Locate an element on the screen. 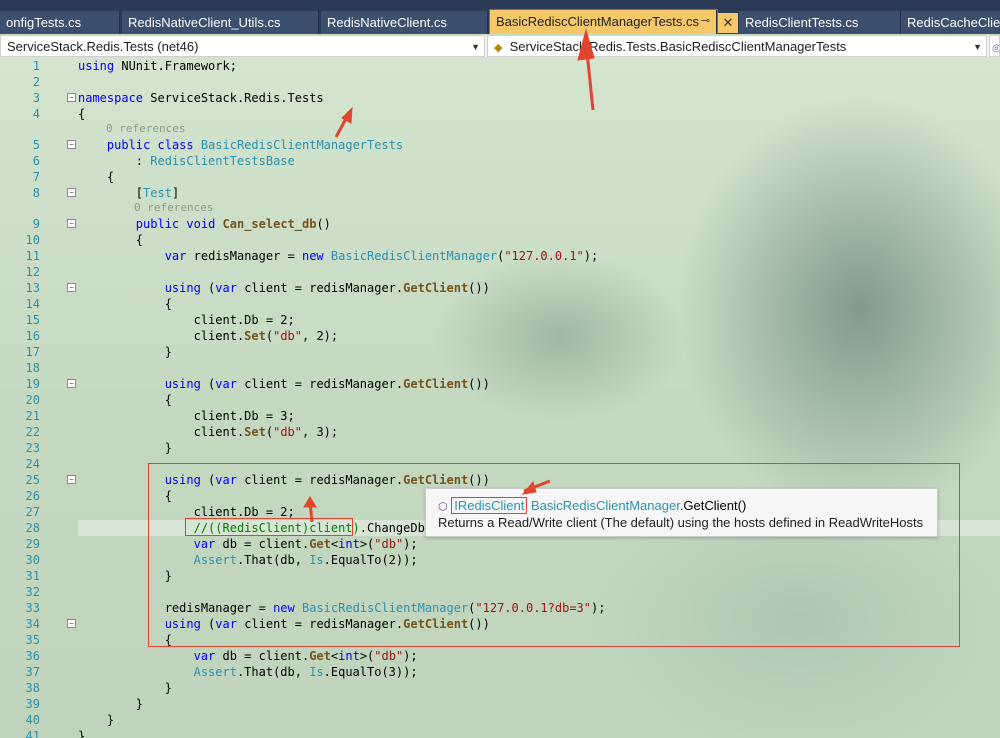 Image resolution: width=1000 pixels, height=738 pixels. line-number: 2 is located at coordinates (36, 82).